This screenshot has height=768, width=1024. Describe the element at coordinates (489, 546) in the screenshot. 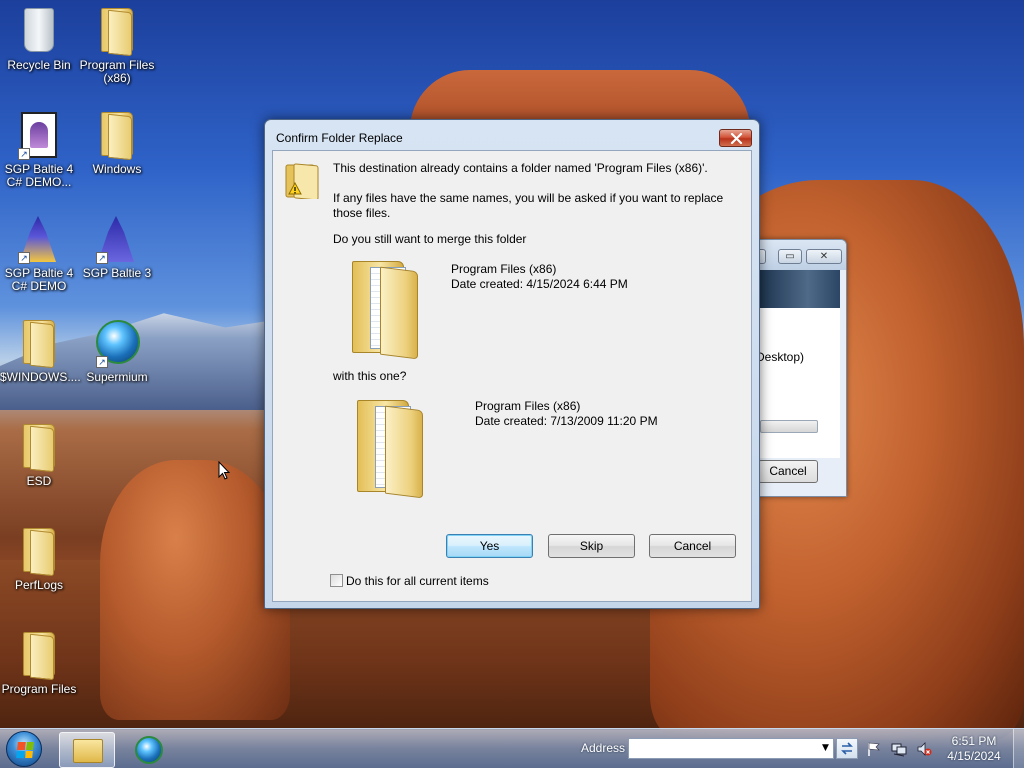

I see `yes-button: Yes` at that location.